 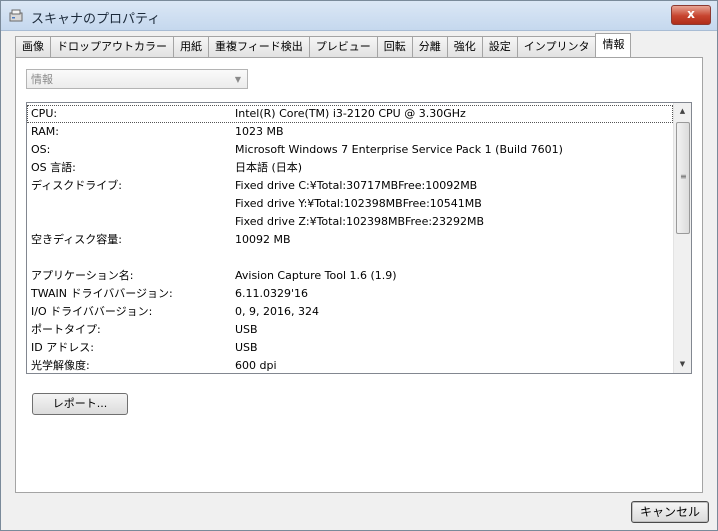 What do you see at coordinates (316, 275) in the screenshot?
I see `info-value: Avision Capture Tool 1.6 (1.9)` at bounding box center [316, 275].